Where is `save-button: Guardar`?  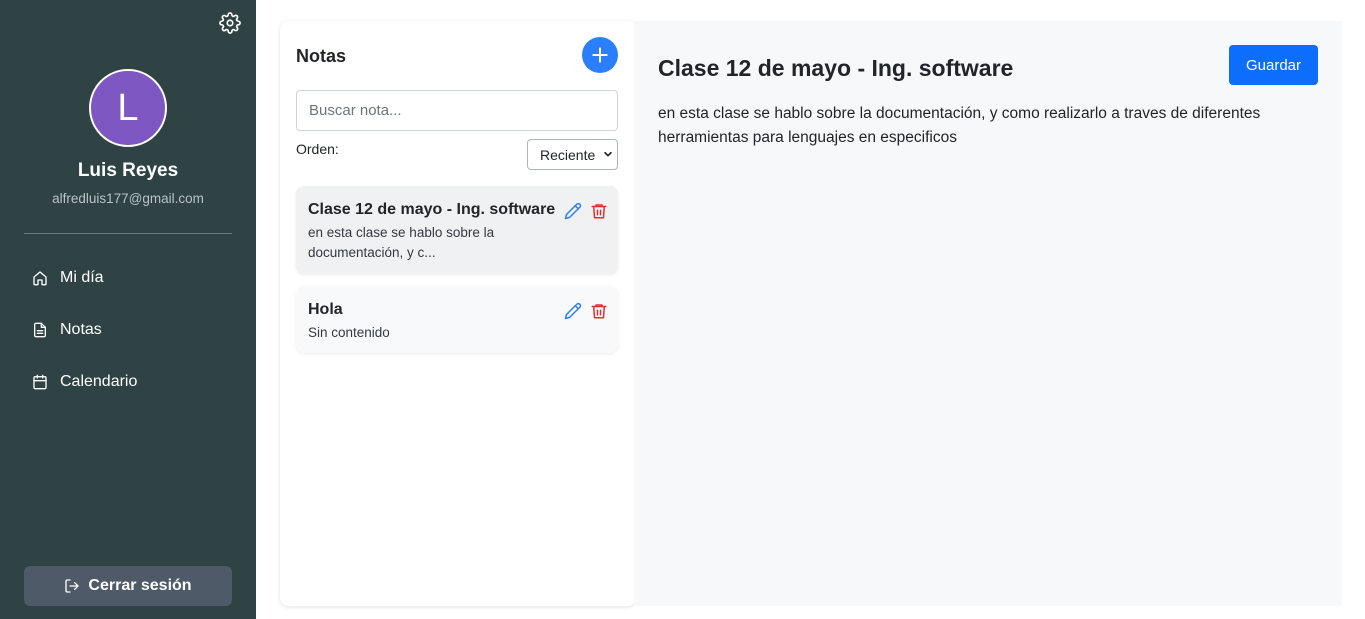 save-button: Guardar is located at coordinates (1273, 65).